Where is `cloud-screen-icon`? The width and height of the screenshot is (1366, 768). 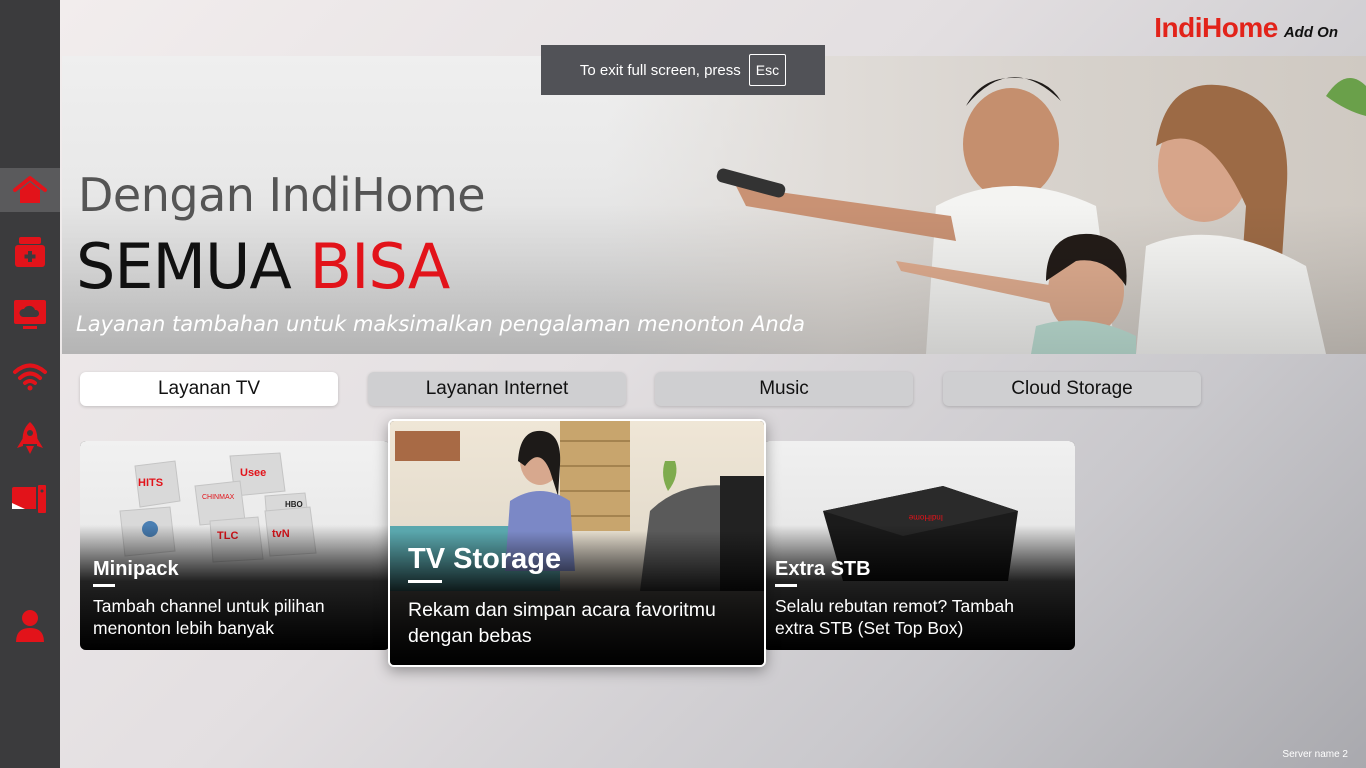 cloud-screen-icon is located at coordinates (30, 314).